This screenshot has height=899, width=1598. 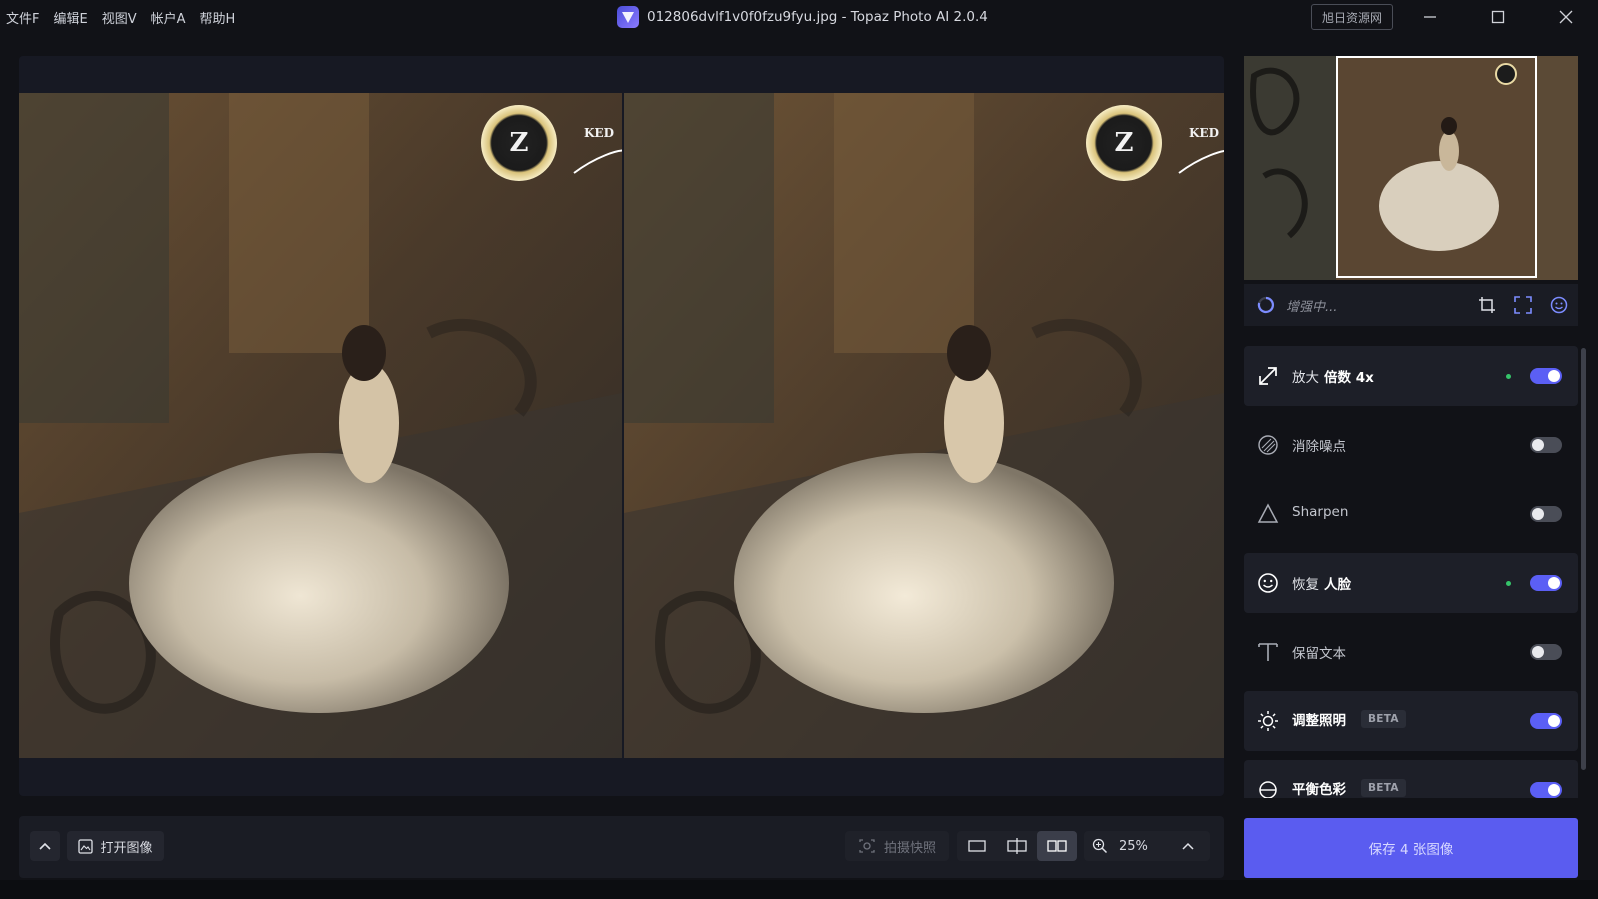 What do you see at coordinates (799, 889) in the screenshot?
I see `window-bottom-edge` at bounding box center [799, 889].